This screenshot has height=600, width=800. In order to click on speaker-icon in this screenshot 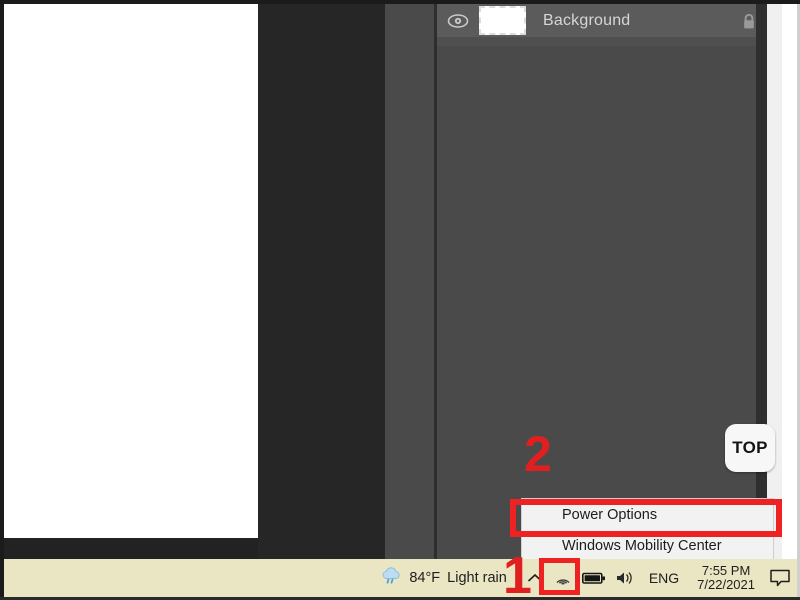, I will do `click(625, 578)`.